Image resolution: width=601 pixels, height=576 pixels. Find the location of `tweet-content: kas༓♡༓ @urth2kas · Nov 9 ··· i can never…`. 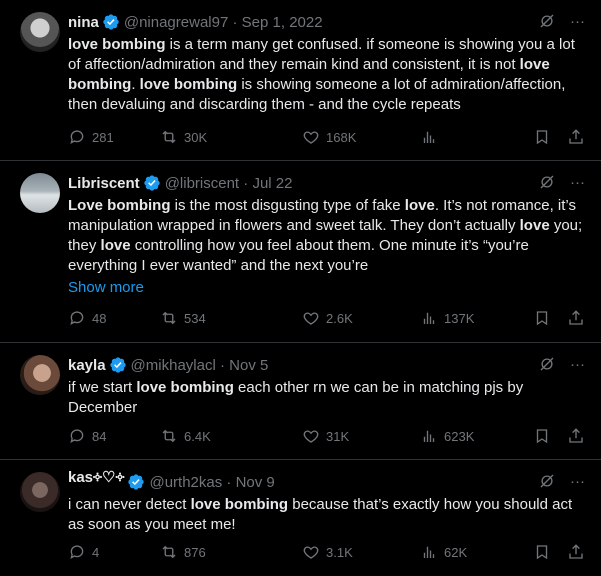

tweet-content: kas༓♡༓ @urth2kas · Nov 9 ··· i can never… is located at coordinates (326, 502).